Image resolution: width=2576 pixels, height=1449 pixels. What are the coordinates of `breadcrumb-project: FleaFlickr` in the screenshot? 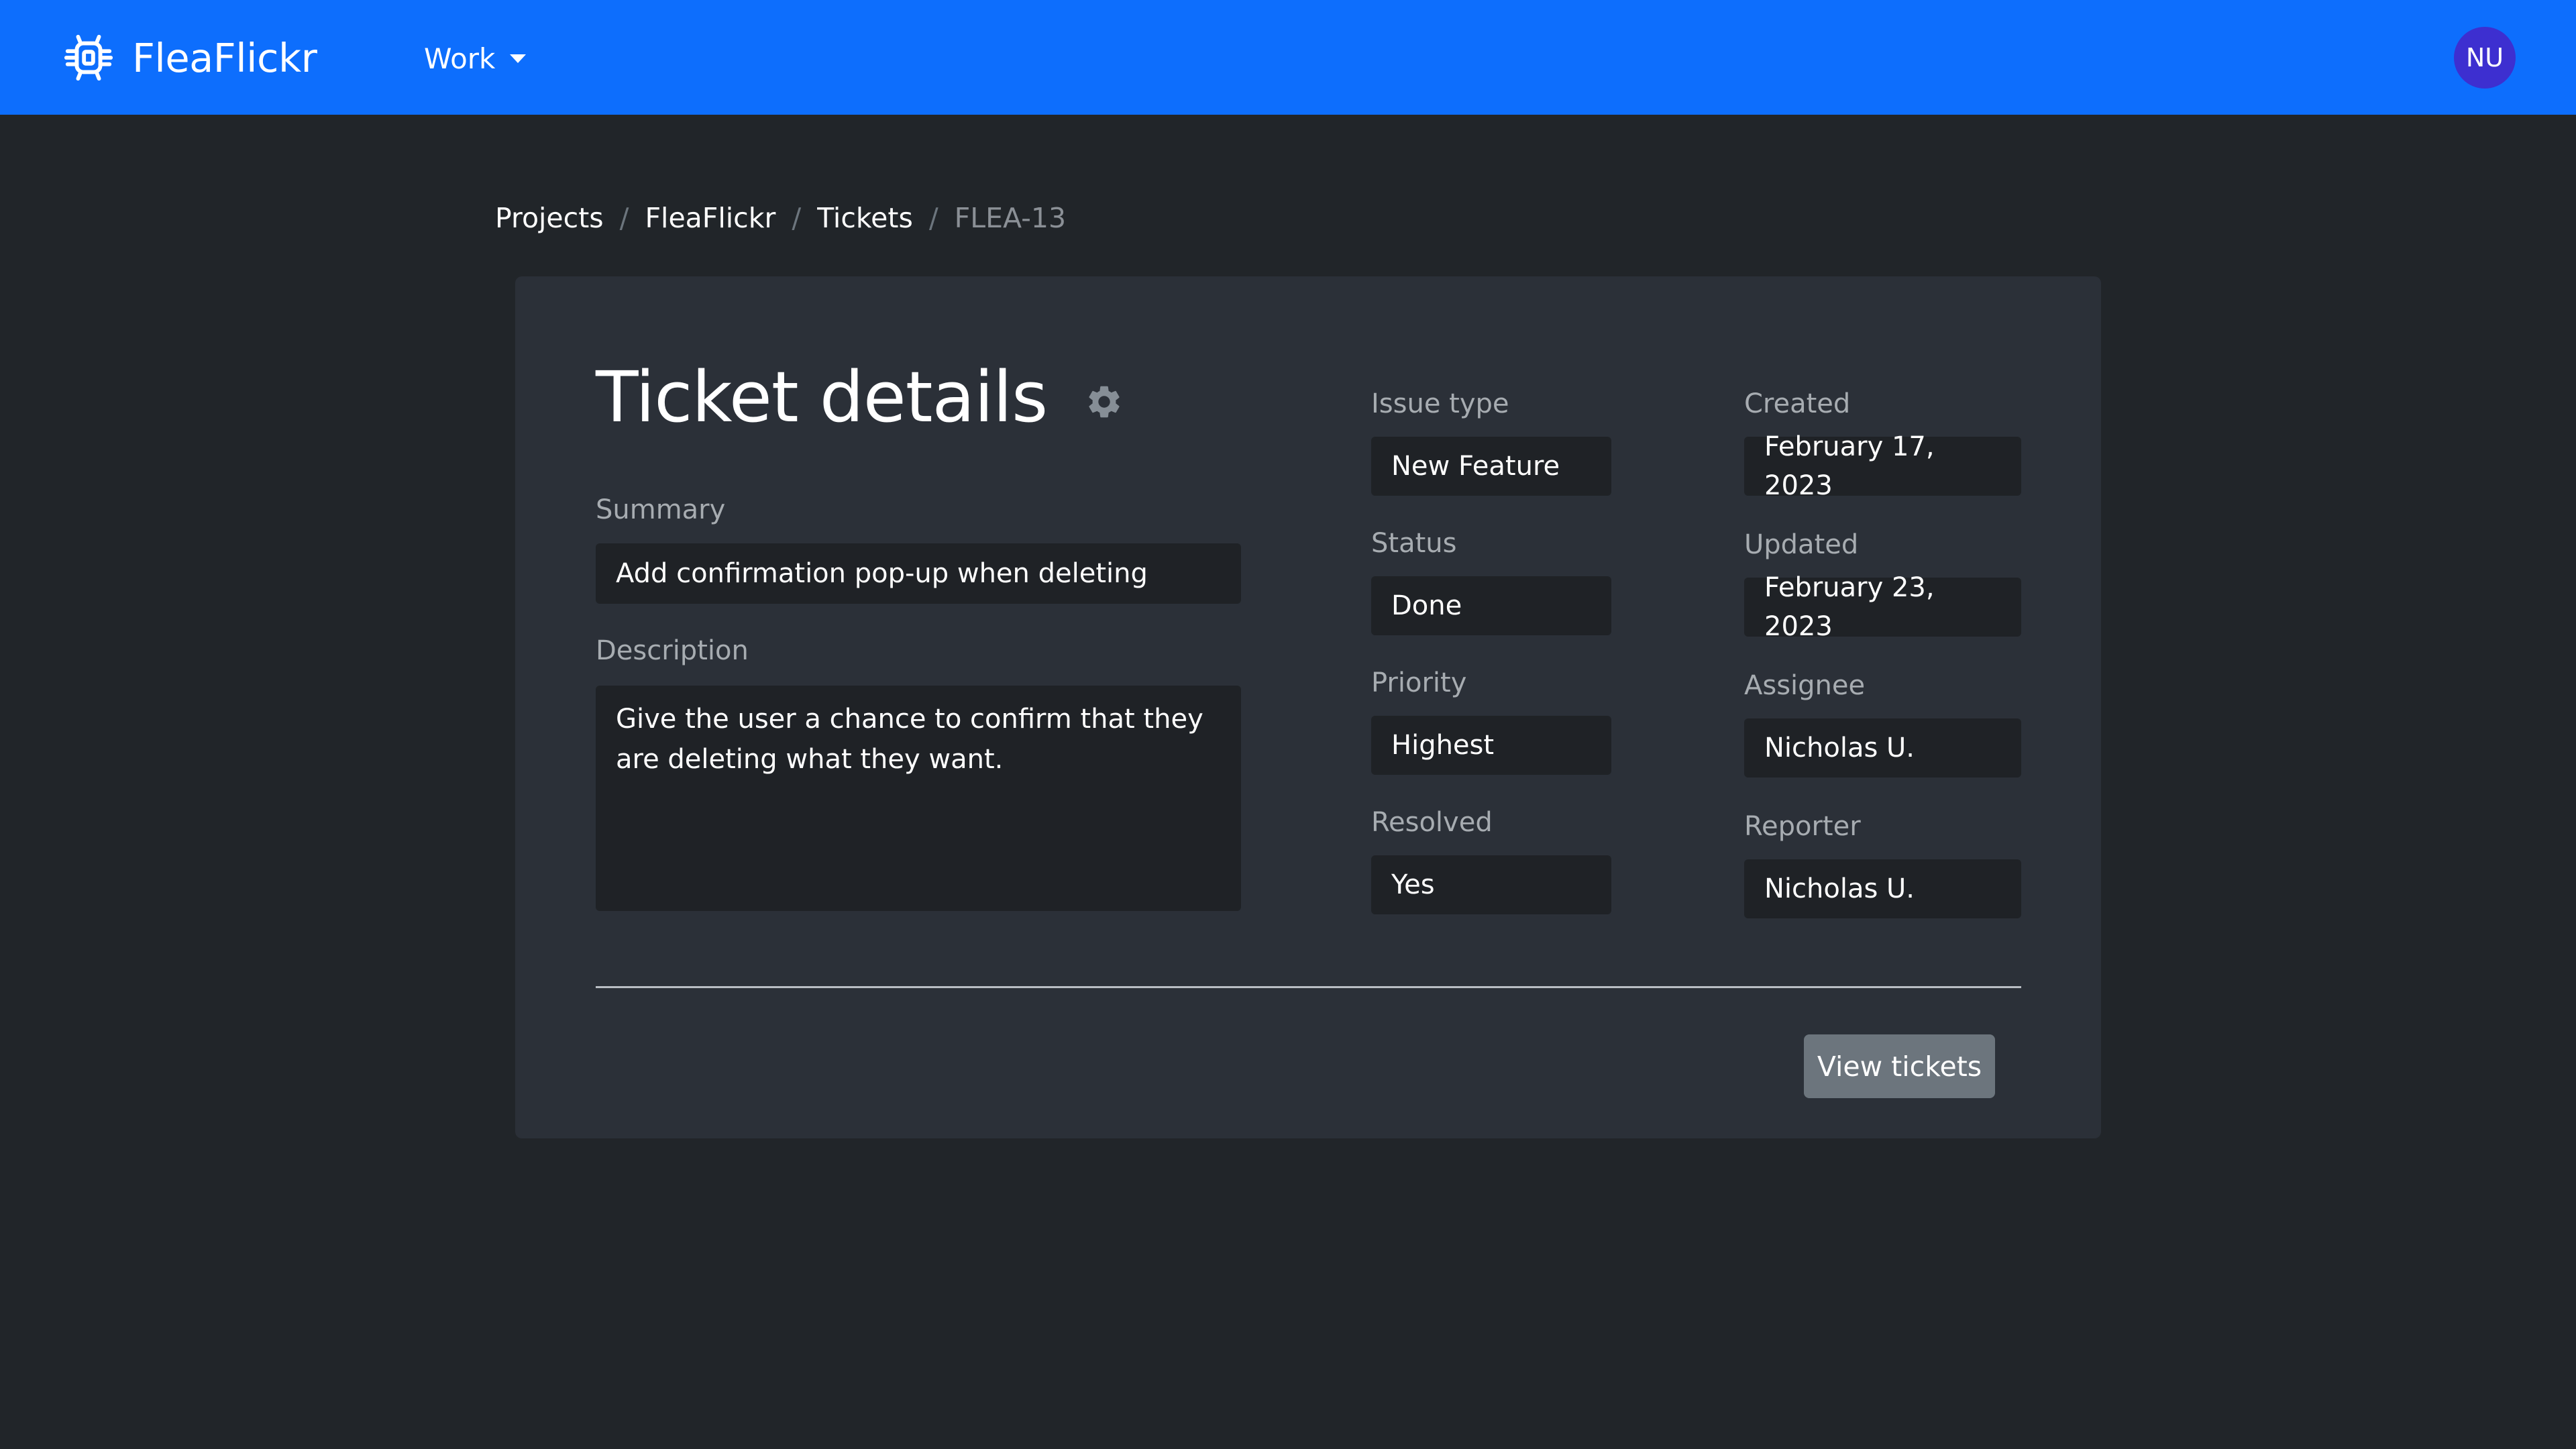 It's located at (710, 218).